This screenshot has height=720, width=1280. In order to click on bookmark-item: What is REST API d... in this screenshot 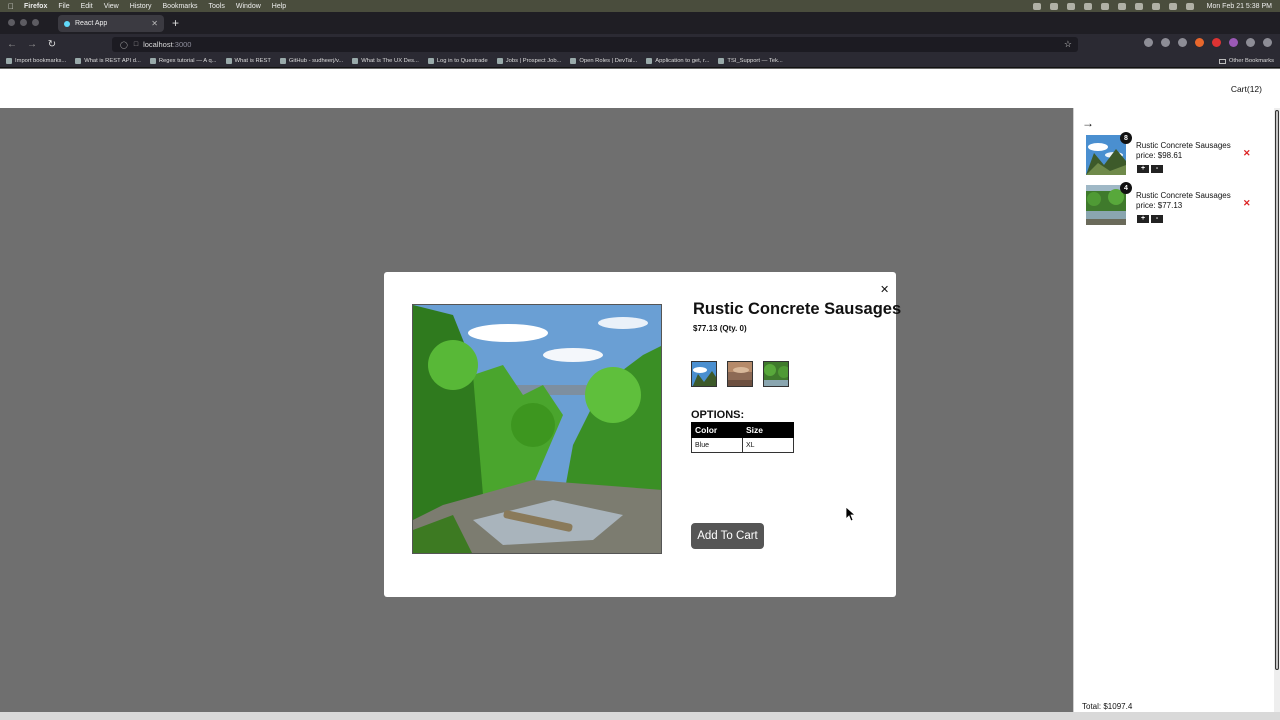, I will do `click(108, 61)`.